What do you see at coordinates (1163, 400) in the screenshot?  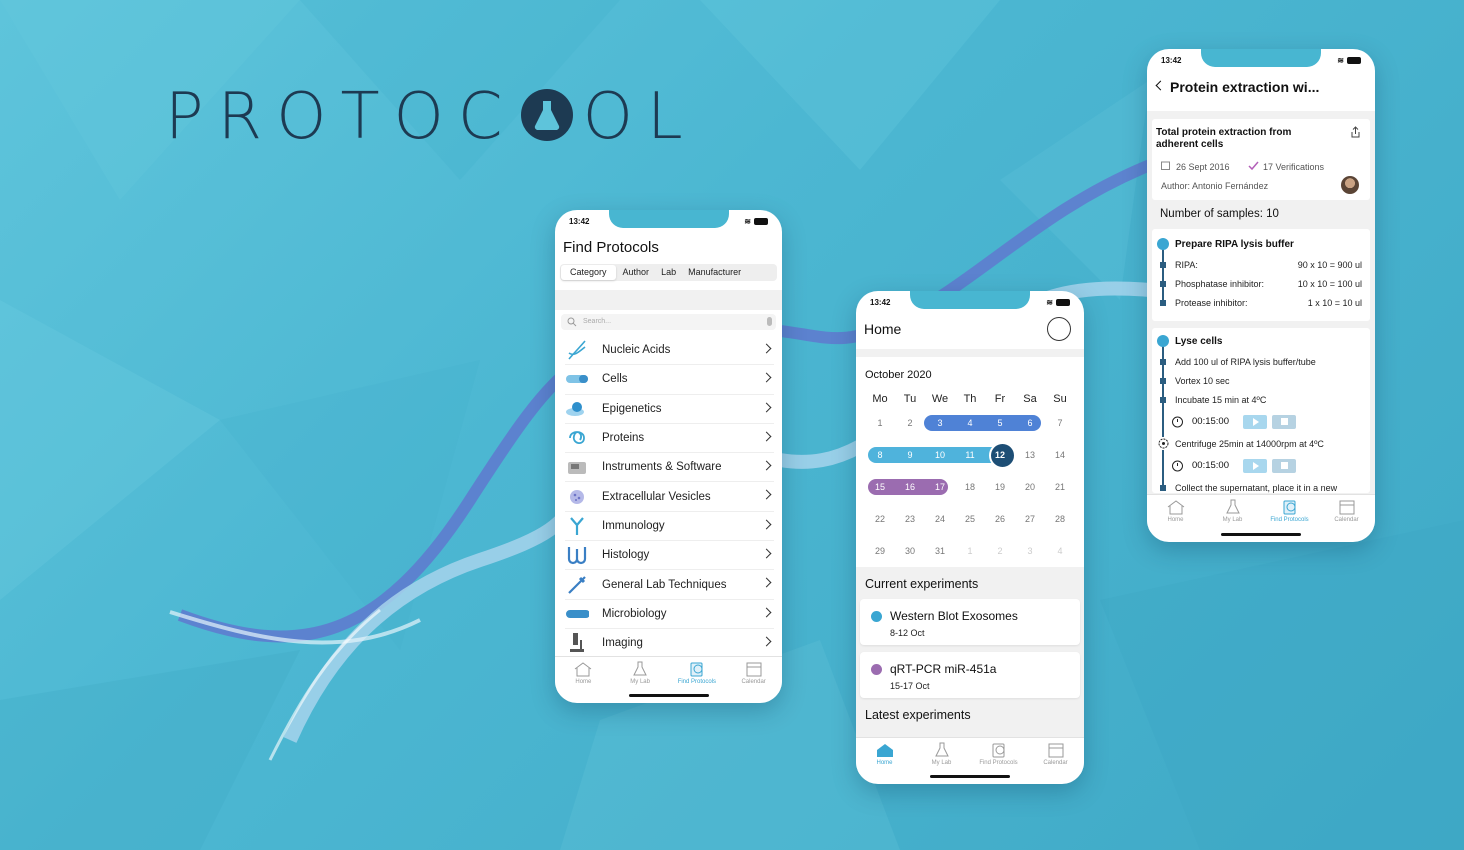 I see `substep-marker` at bounding box center [1163, 400].